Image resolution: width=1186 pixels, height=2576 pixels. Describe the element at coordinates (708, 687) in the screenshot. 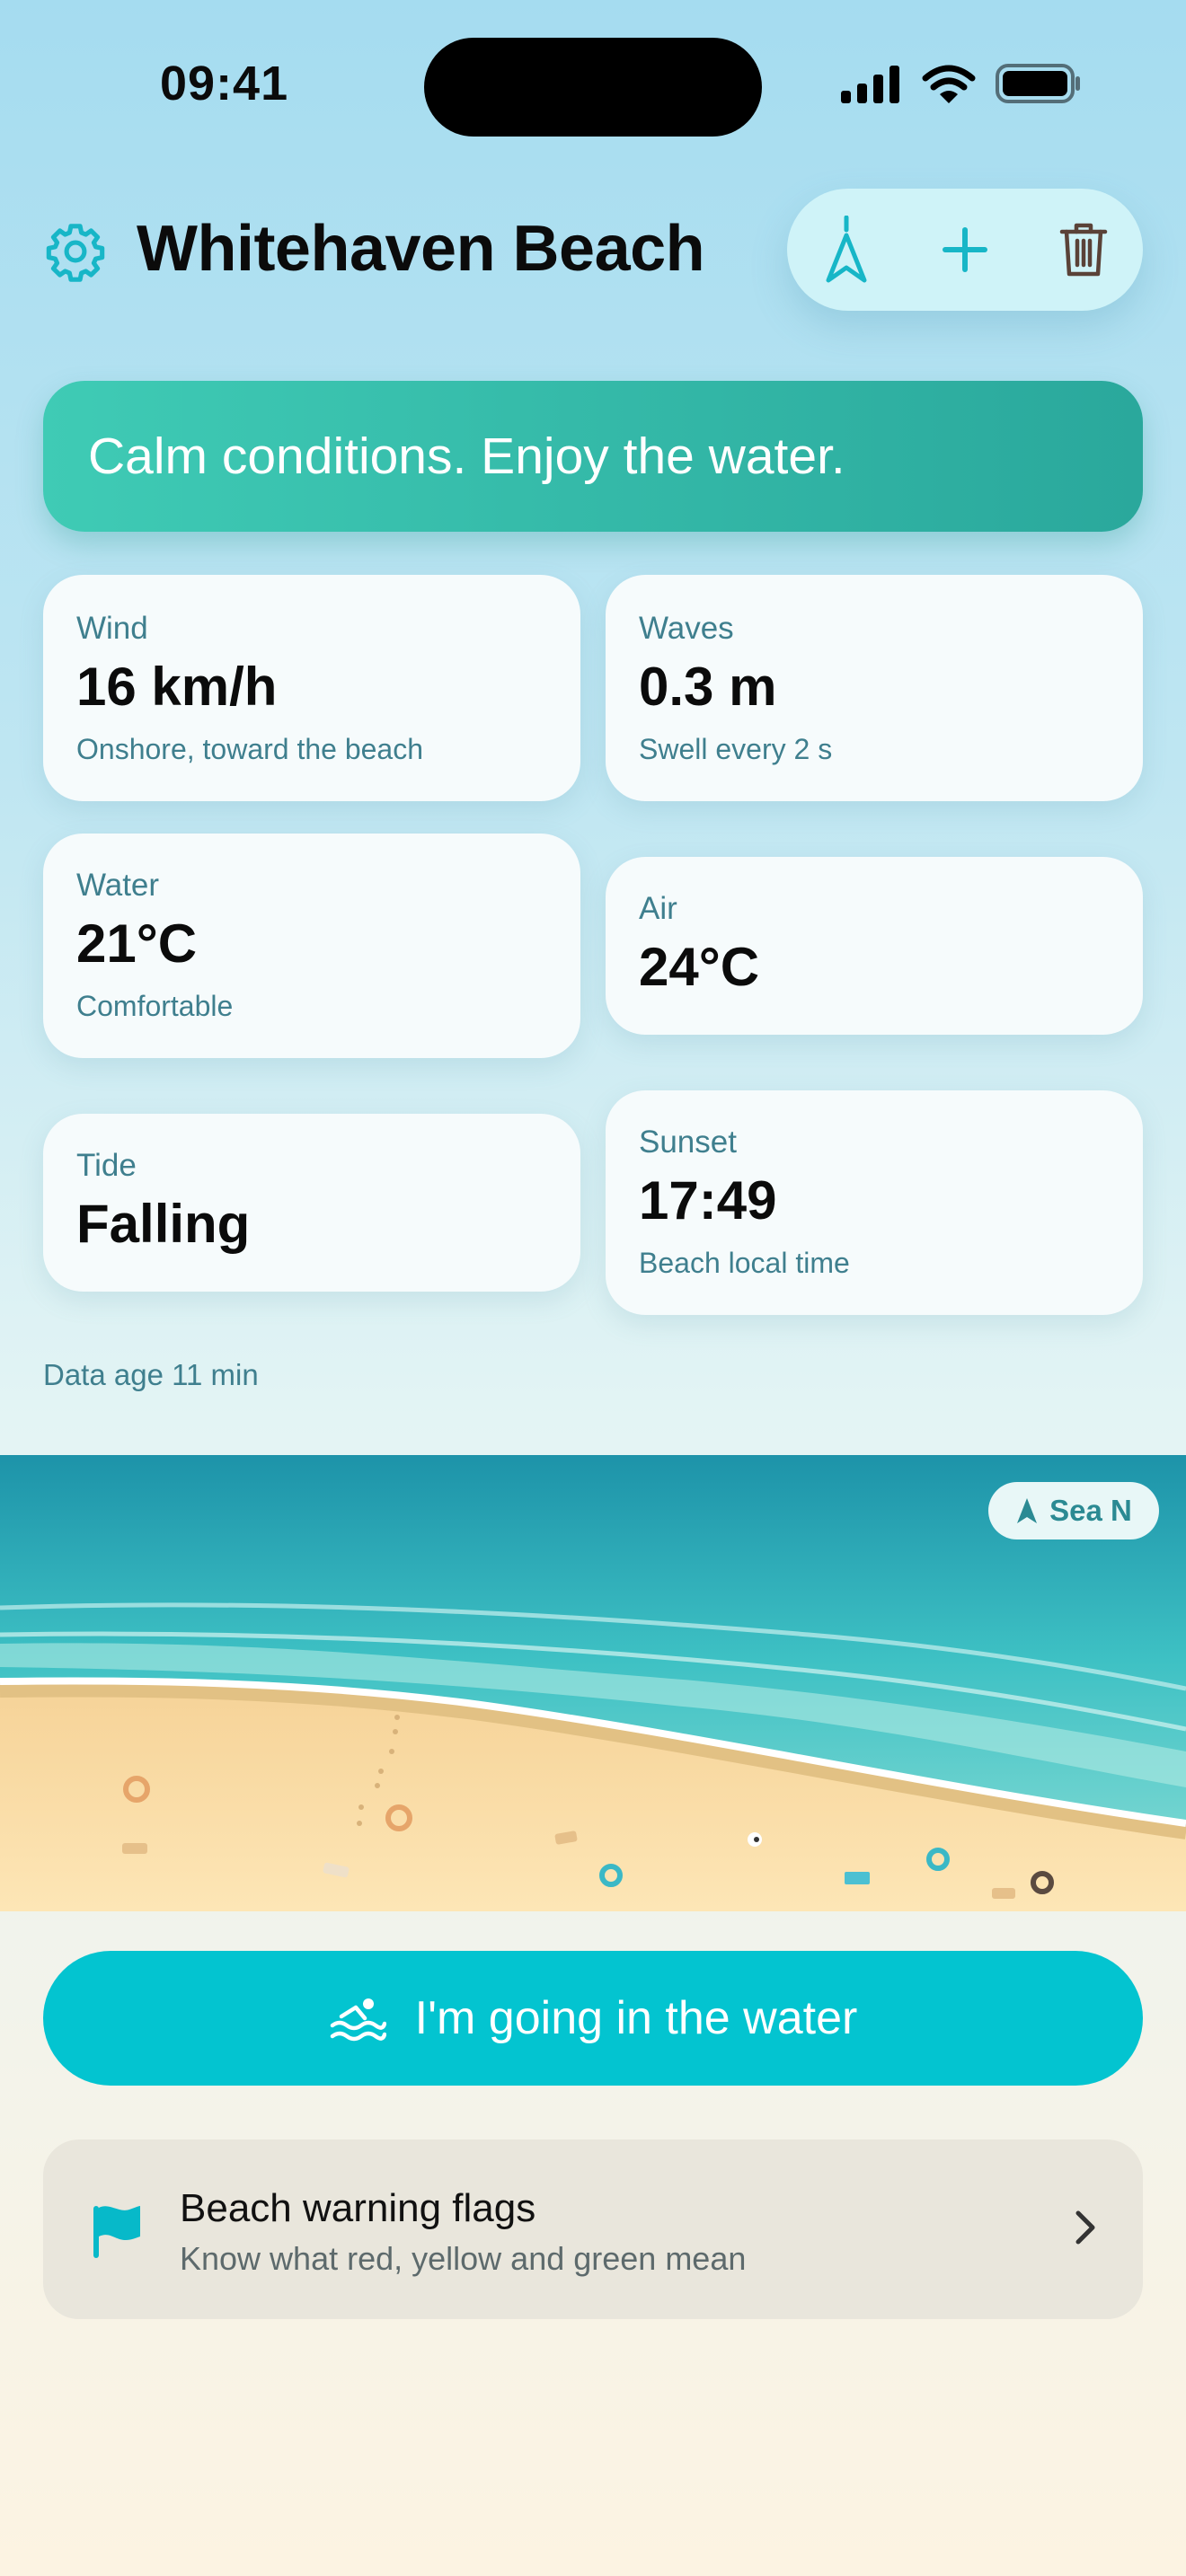

I see `waves-value: 0.3 m` at that location.